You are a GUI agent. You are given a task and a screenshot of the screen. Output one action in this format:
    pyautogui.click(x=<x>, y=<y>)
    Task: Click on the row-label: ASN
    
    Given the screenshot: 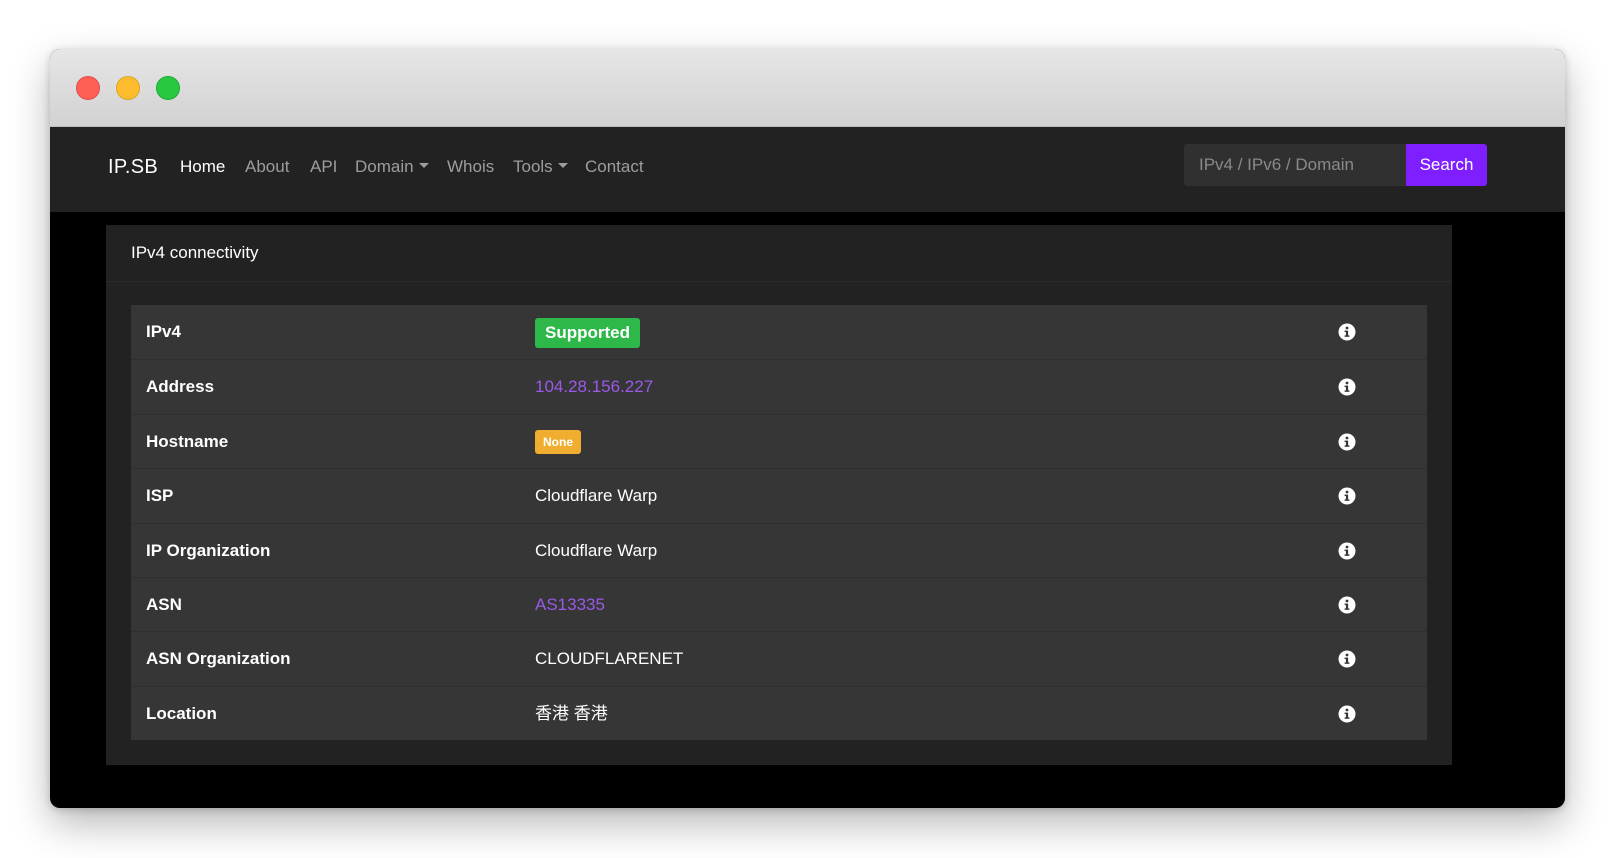 What is the action you would take?
    pyautogui.click(x=164, y=604)
    